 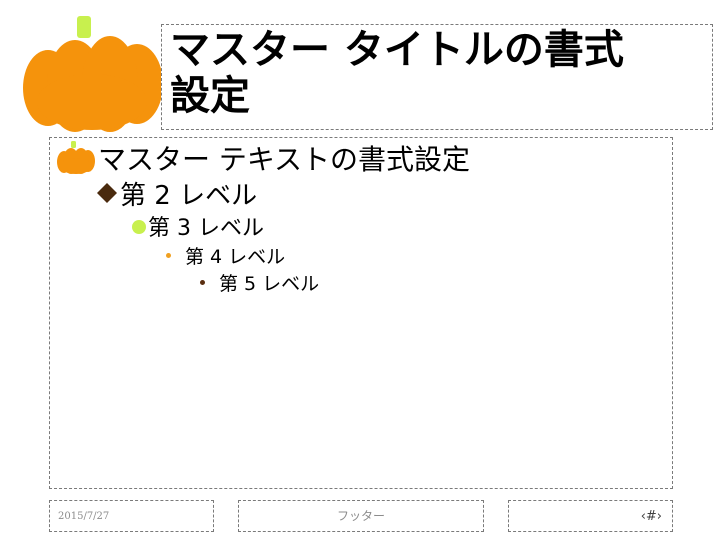 I want to click on level-3-label: 第 3 レベル, so click(x=206, y=228).